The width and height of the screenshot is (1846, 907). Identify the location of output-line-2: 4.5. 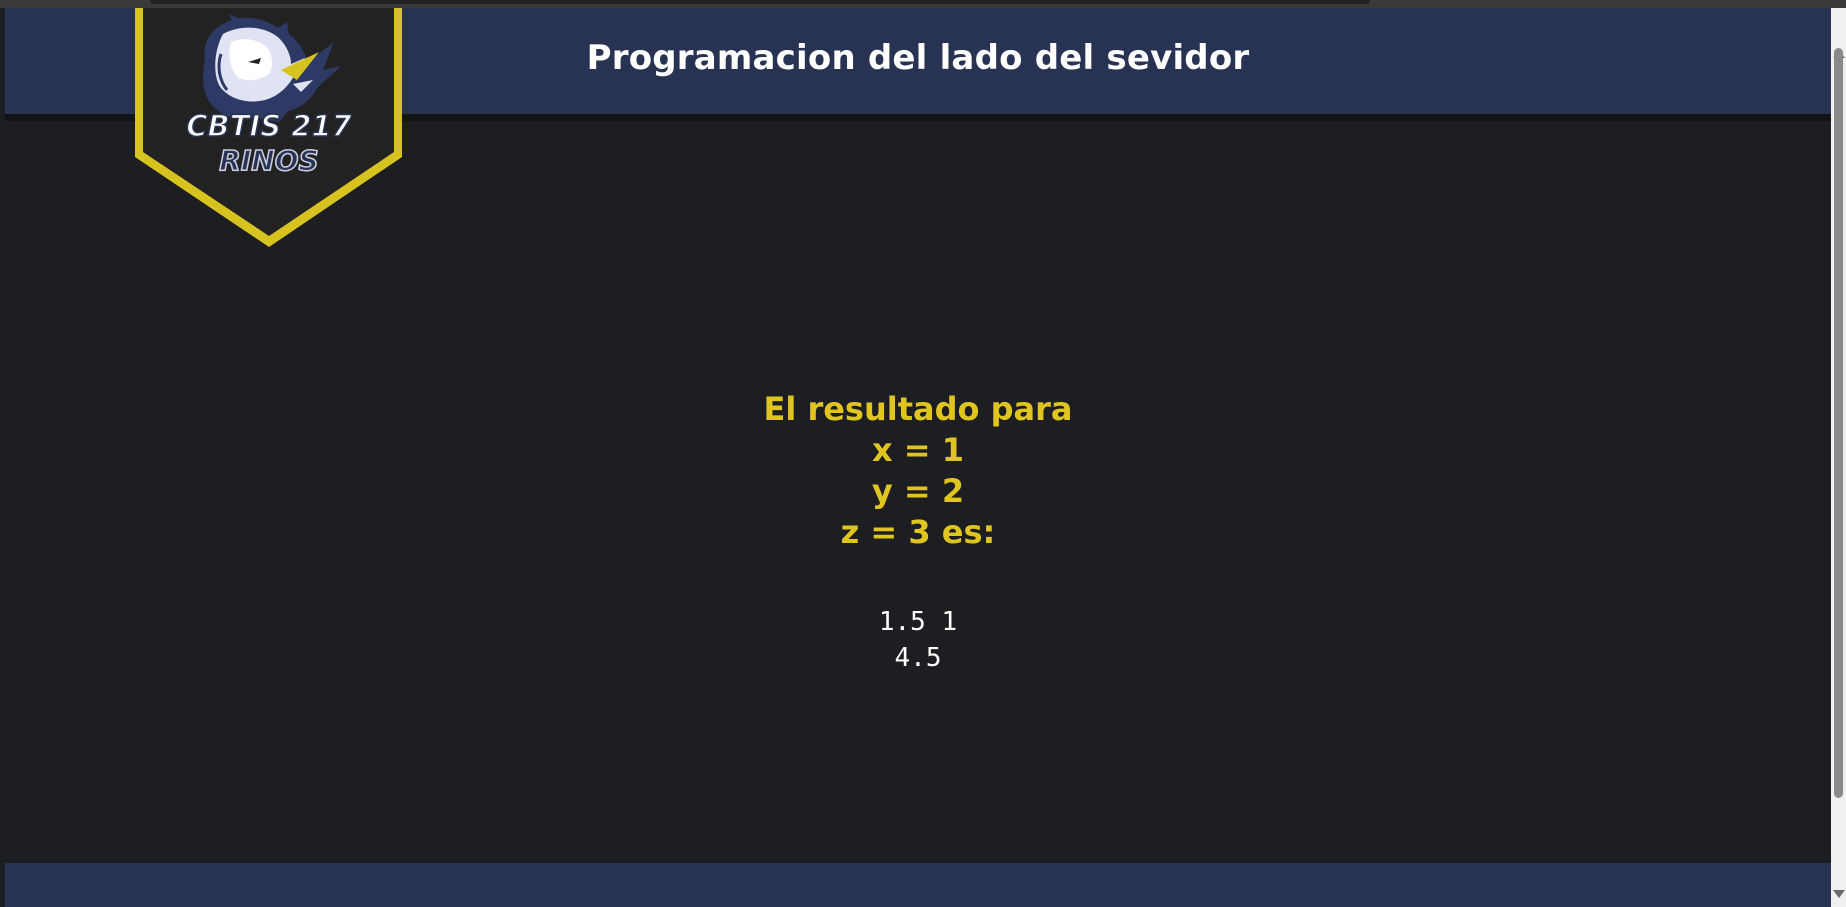
(918, 658).